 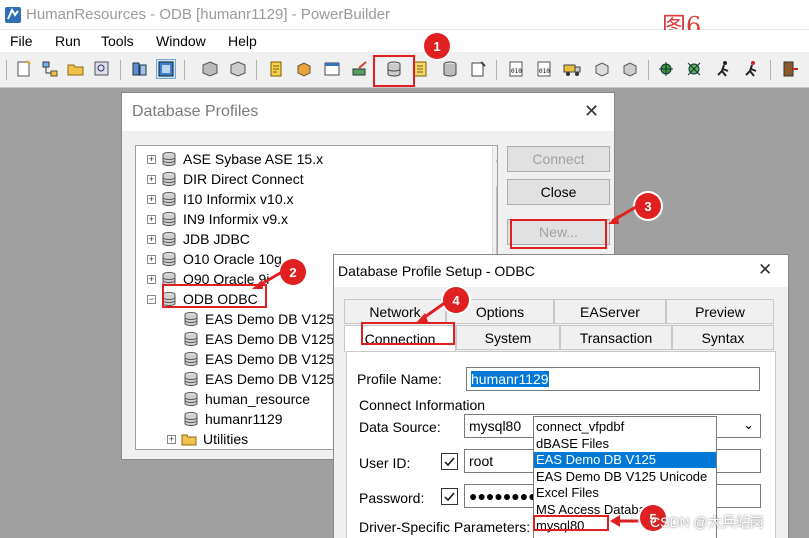 I want to click on box-icon, so click(x=304, y=69).